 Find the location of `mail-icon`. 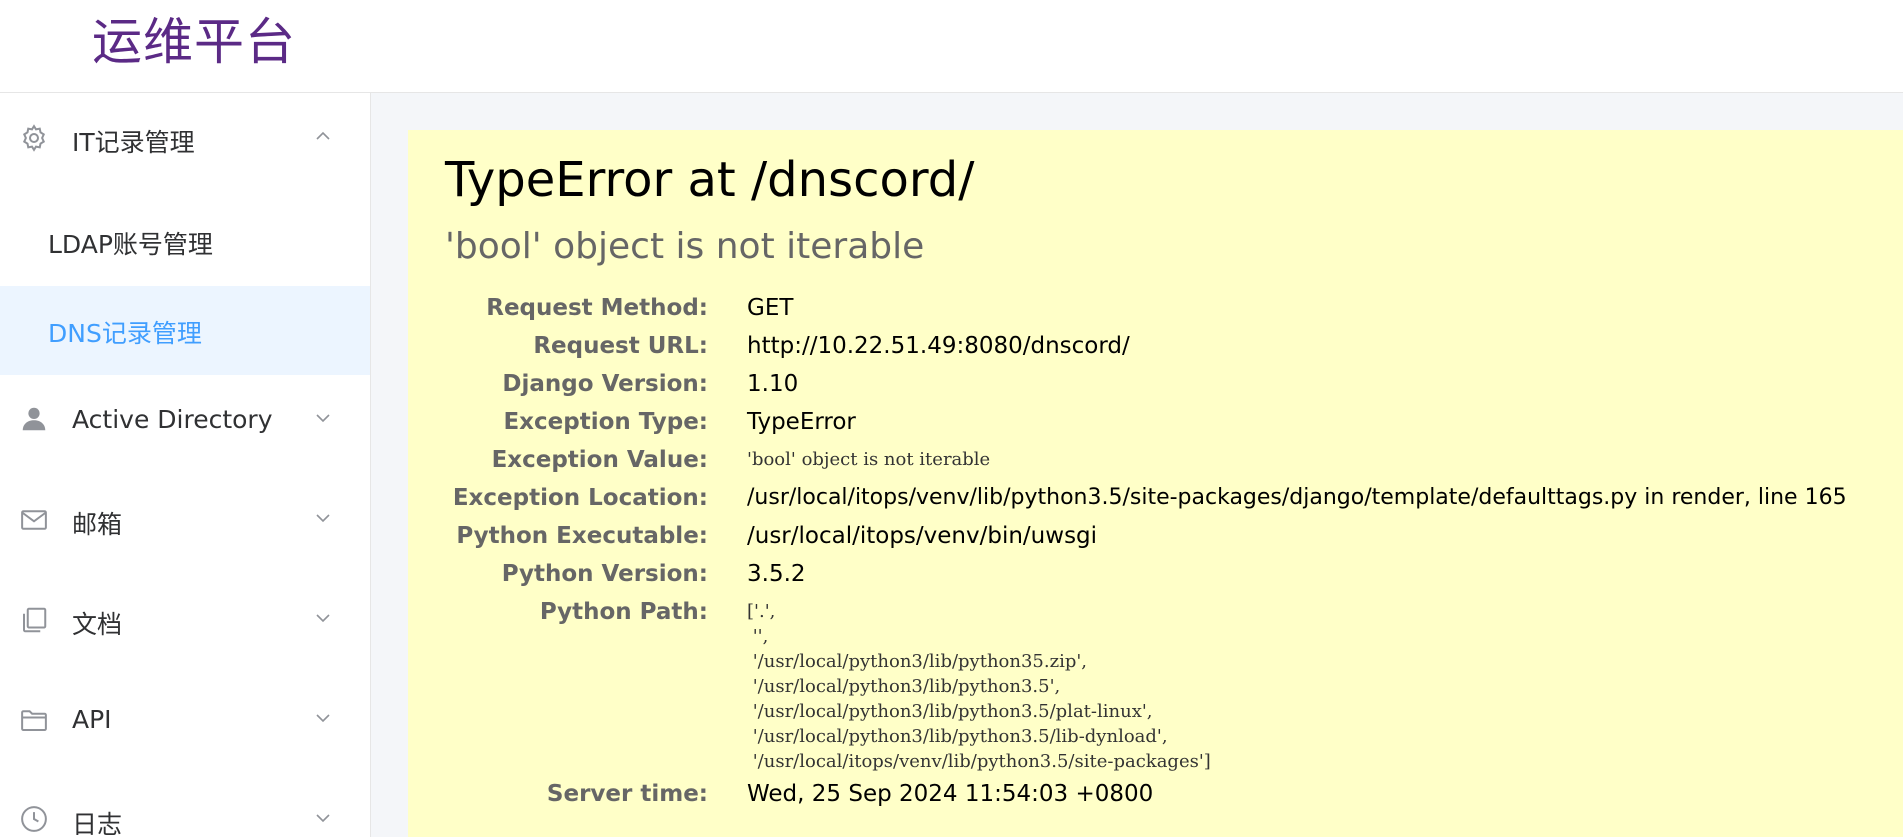

mail-icon is located at coordinates (34, 520).